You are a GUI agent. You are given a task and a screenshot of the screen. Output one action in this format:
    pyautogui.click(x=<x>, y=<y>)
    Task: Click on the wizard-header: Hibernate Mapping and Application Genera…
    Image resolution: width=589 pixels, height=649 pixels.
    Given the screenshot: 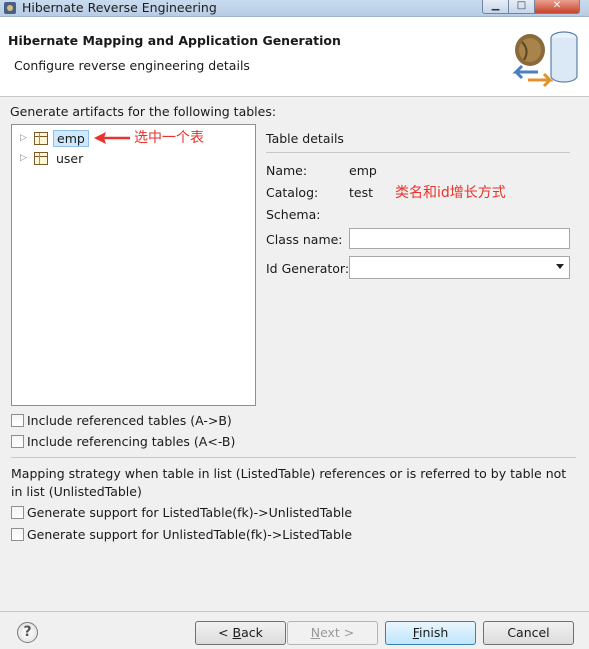 What is the action you would take?
    pyautogui.click(x=294, y=57)
    